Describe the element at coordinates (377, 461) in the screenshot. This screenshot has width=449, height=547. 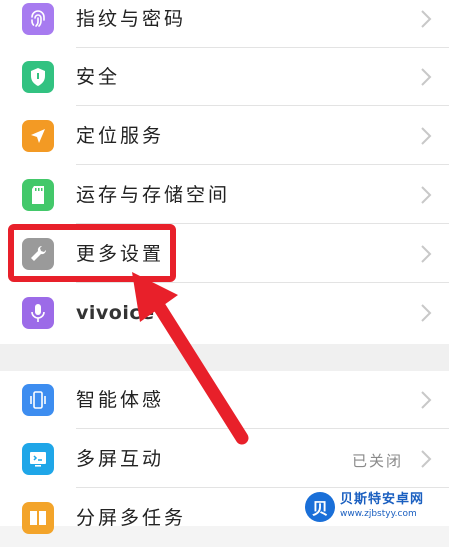
I see `status-value: 已关闭` at that location.